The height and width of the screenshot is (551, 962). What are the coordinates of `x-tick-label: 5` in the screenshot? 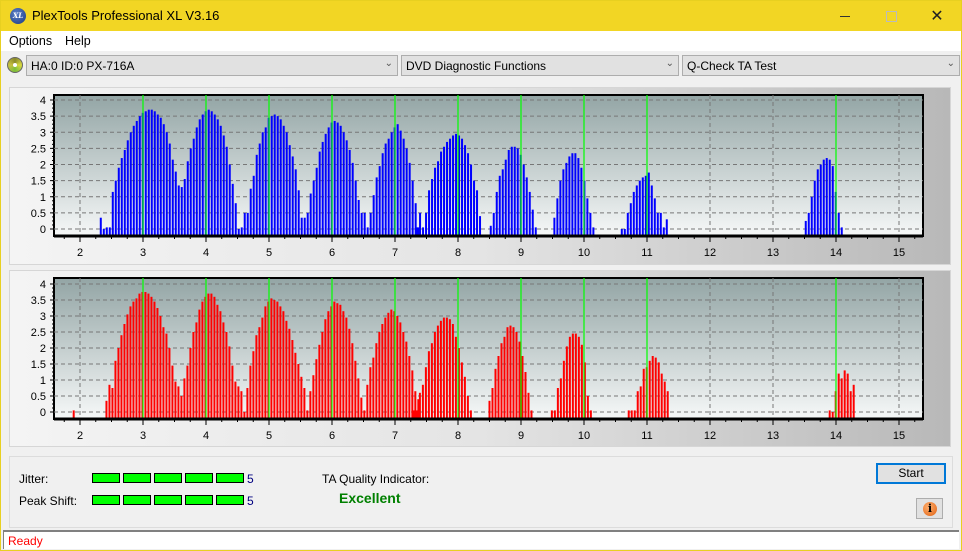 It's located at (269, 436).